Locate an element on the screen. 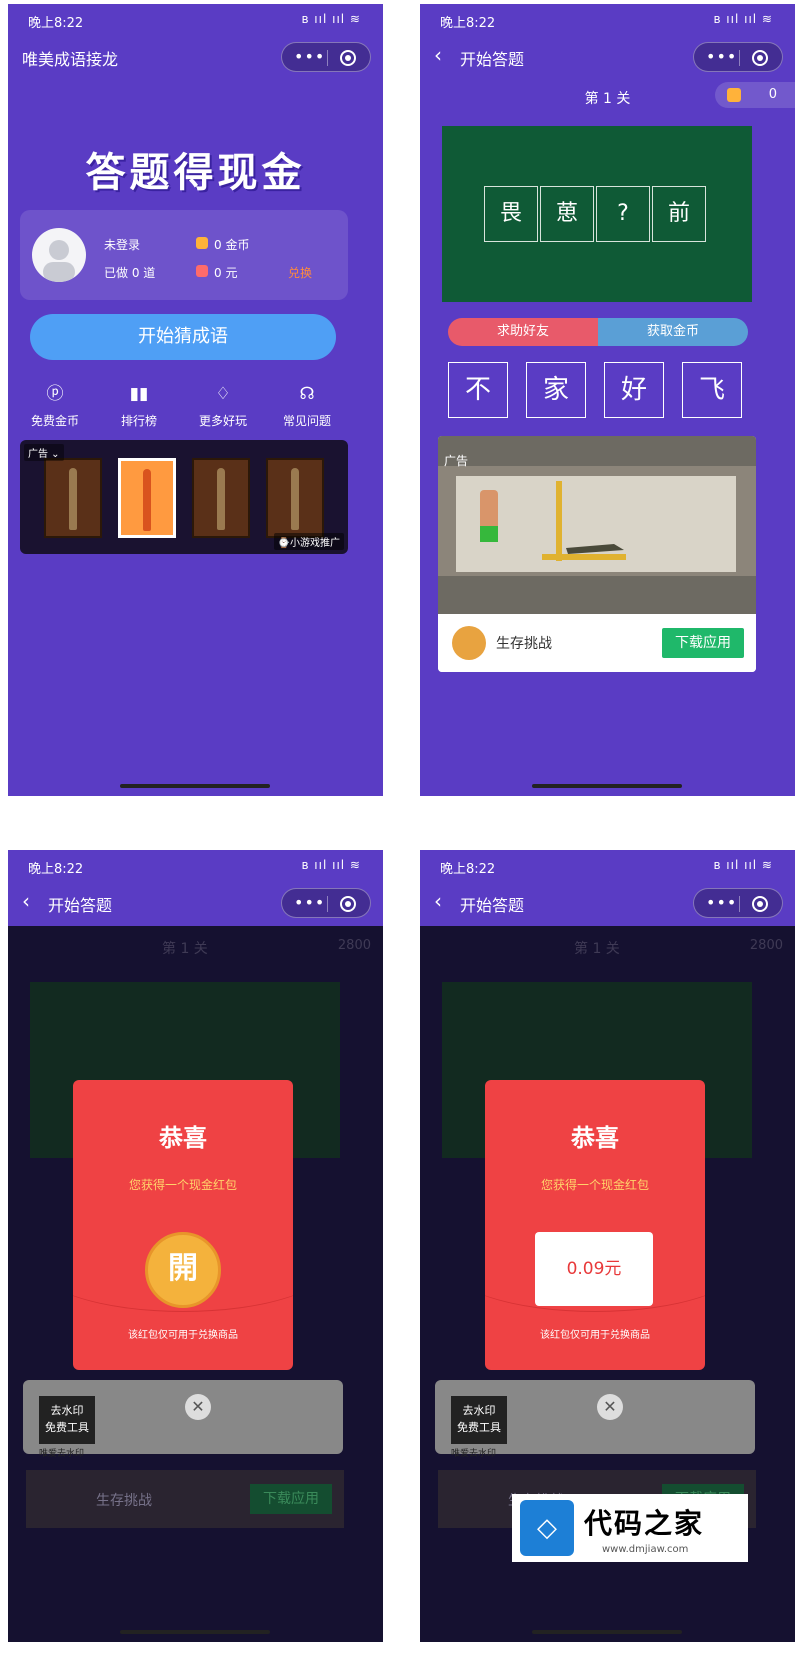 This screenshot has height=1666, width=800. watermark-app-name: 唯爱去水印 is located at coordinates (474, 1454).